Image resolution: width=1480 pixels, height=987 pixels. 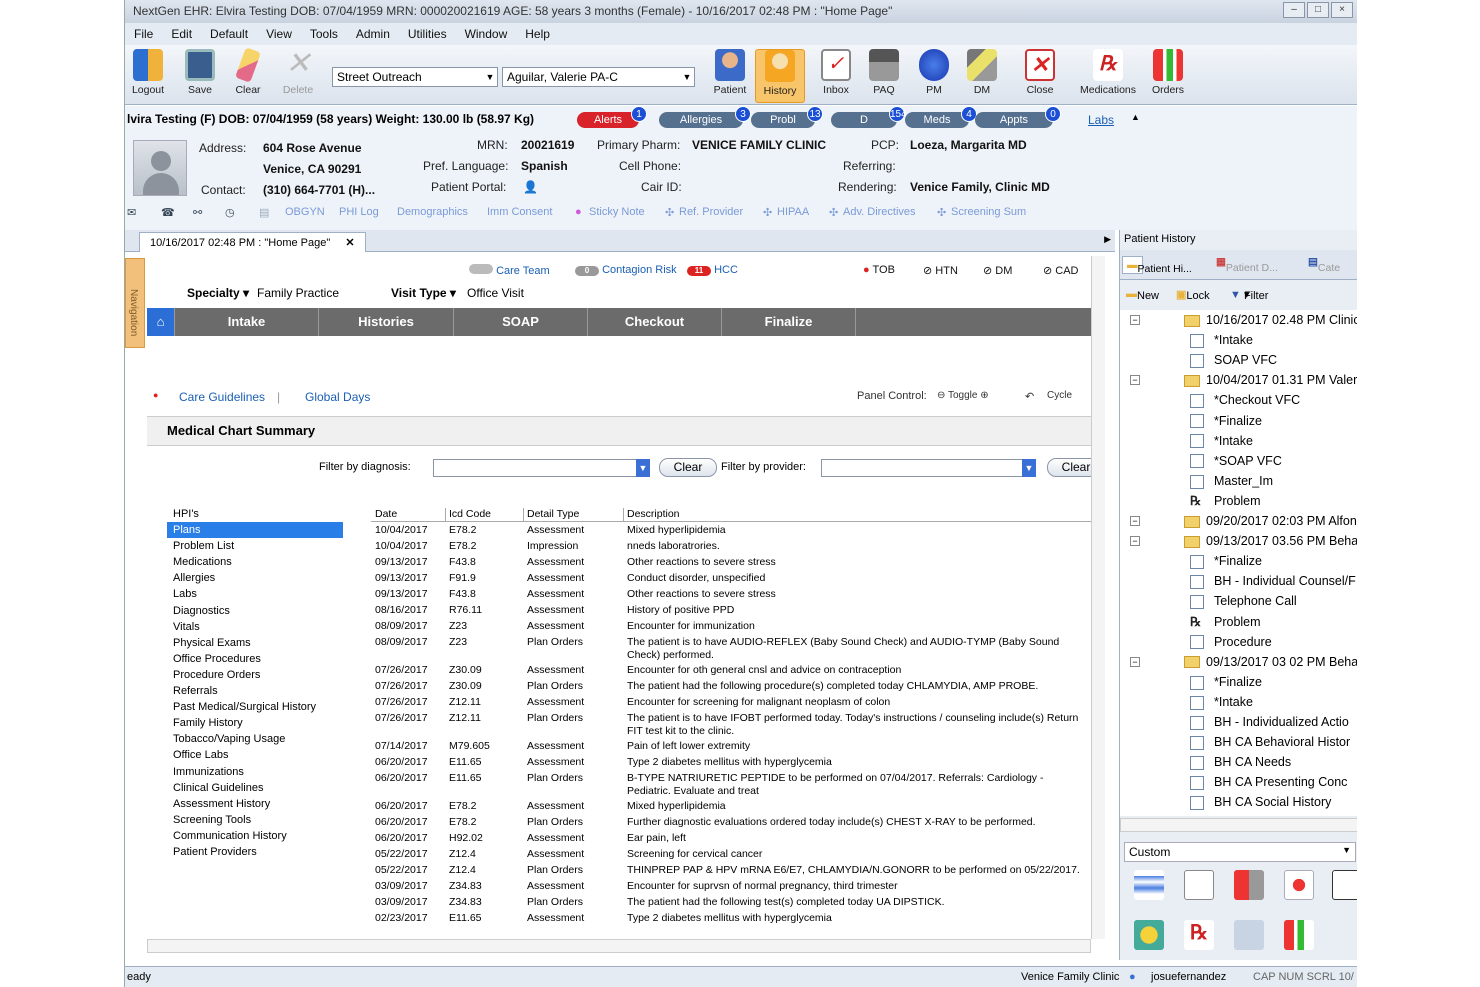 I want to click on phone-icon: ☎, so click(x=168, y=212).